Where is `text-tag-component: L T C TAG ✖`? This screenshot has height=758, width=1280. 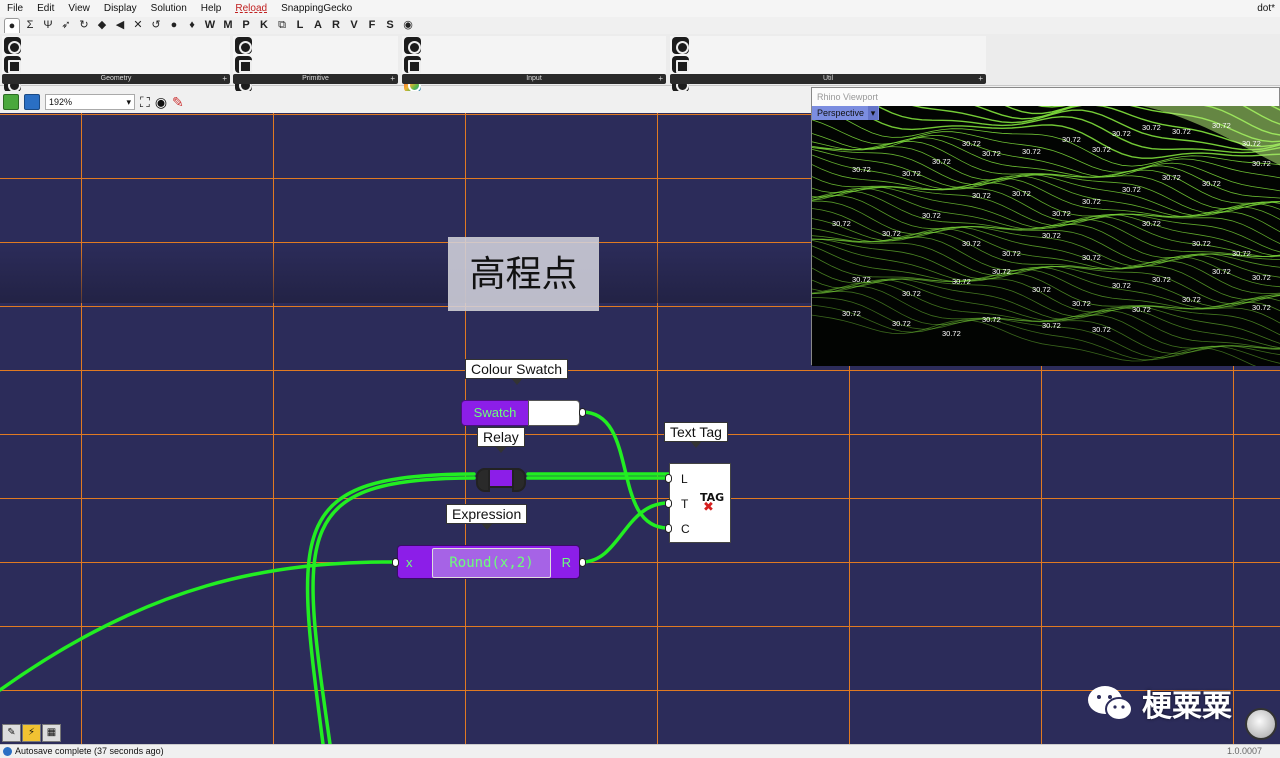 text-tag-component: L T C TAG ✖ is located at coordinates (698, 503).